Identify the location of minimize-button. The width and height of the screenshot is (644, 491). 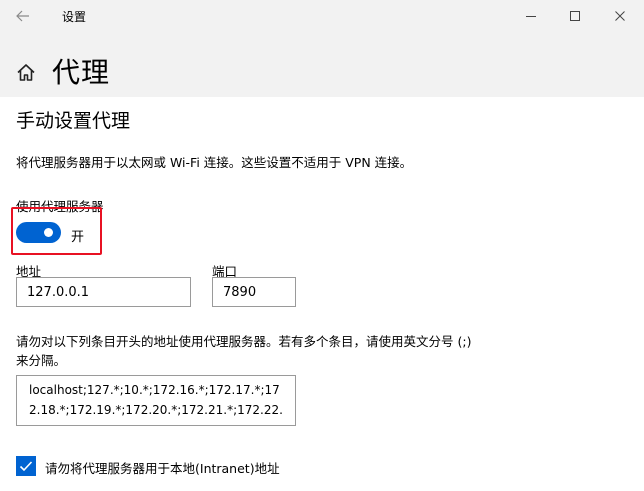
(531, 16).